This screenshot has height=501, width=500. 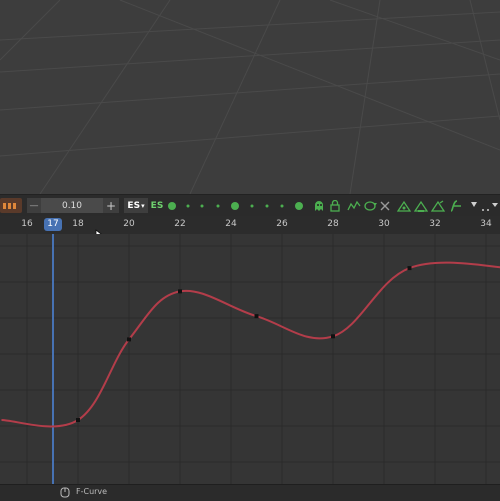 I want to click on chevron-down-icon: ▾, so click(x=143, y=206).